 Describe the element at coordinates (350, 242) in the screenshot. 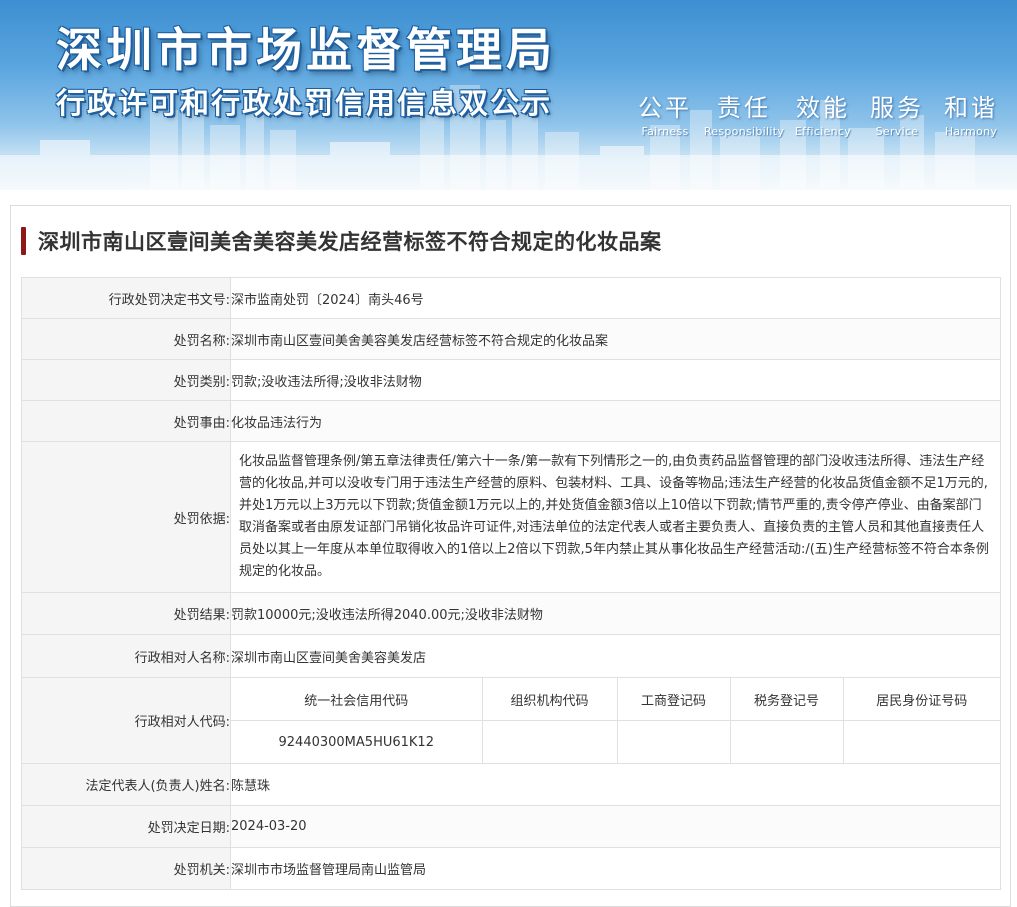

I see `case-title: 深圳市南山区壹间美舍美容美发店经营标签不符合规定的化妆品案` at that location.